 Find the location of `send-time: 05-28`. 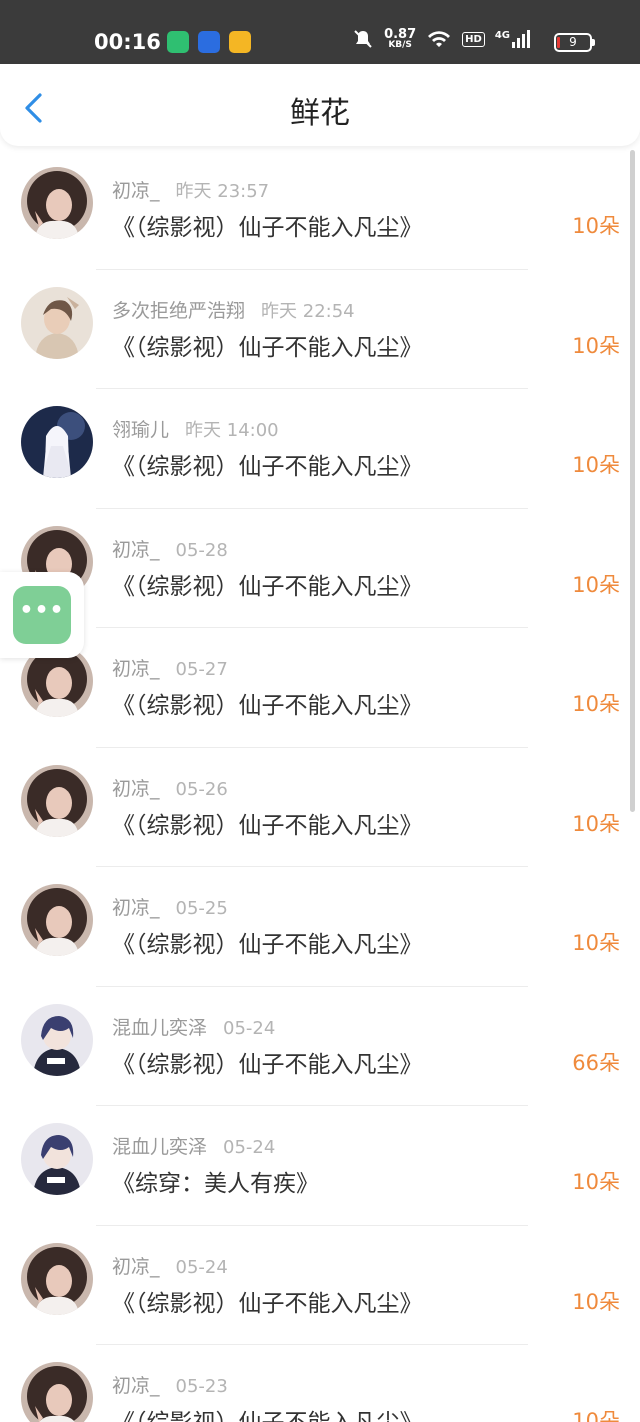

send-time: 05-28 is located at coordinates (201, 550).